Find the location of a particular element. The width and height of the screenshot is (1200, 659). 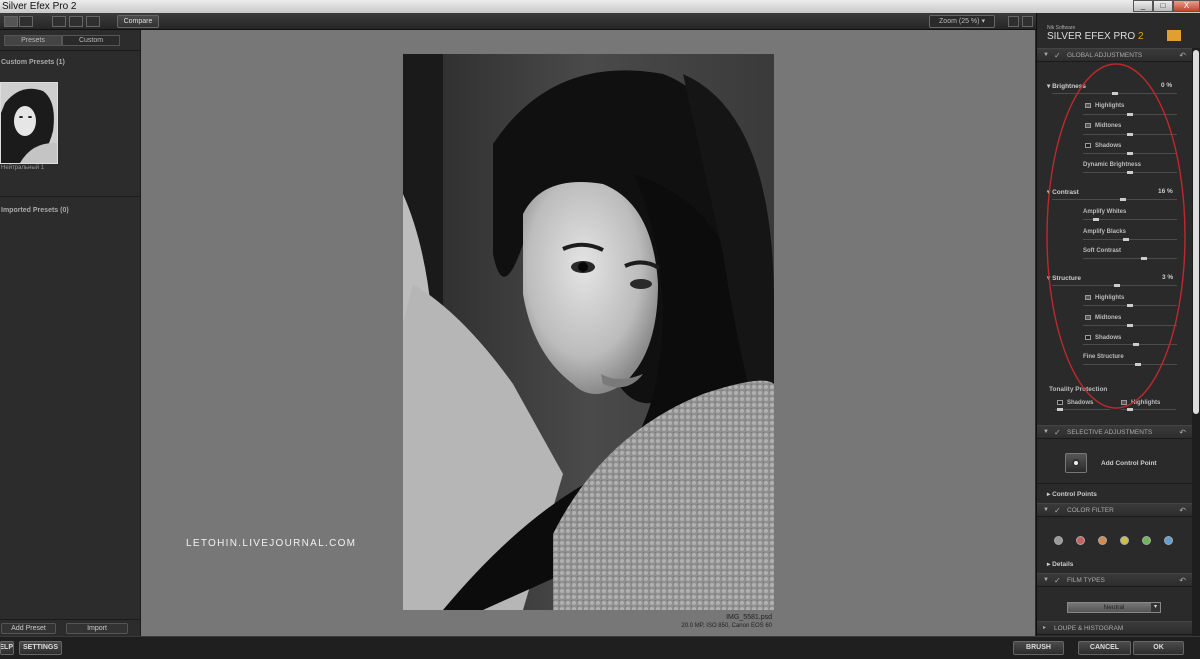

brand-title: SILVER EFEX PRO 2 is located at coordinates (1095, 36).